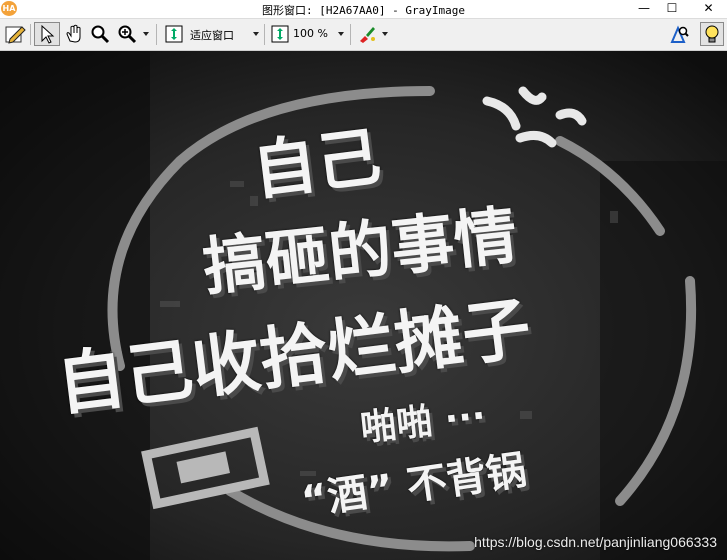  I want to click on edit-pencil-icon, so click(15, 34).